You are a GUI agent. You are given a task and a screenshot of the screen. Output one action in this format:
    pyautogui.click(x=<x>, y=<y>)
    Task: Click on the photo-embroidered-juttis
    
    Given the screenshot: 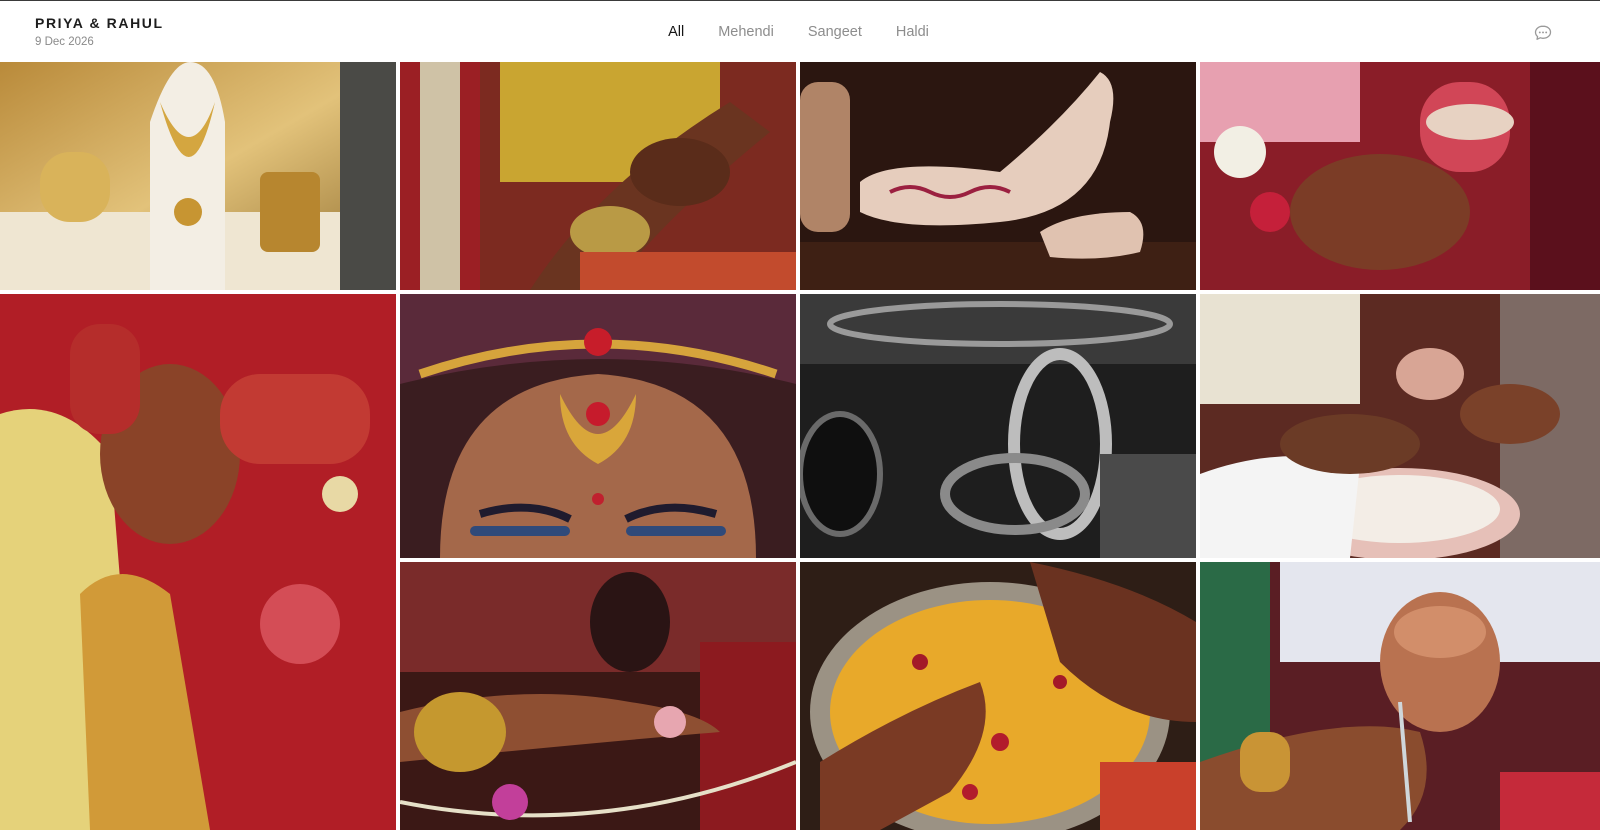 What is the action you would take?
    pyautogui.click(x=998, y=176)
    